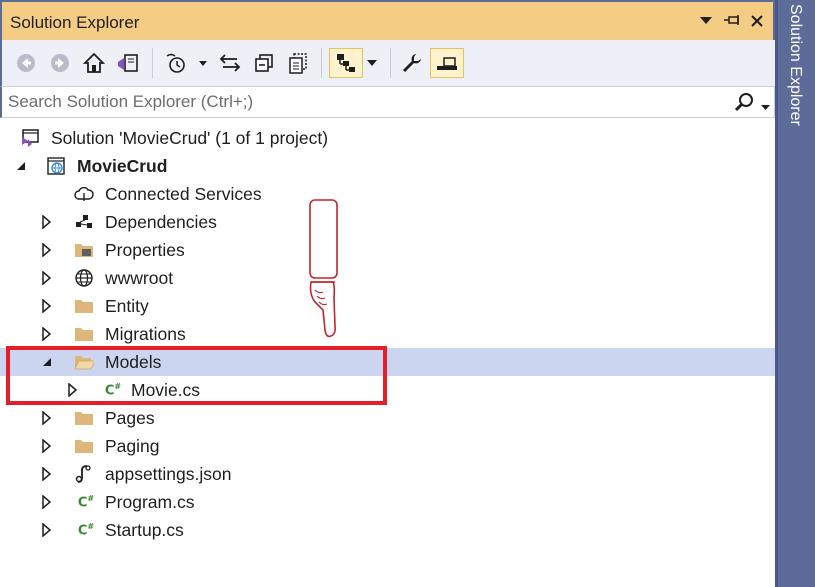 The height and width of the screenshot is (587, 815). What do you see at coordinates (387, 390) in the screenshot?
I see `tree-item-movie-cs: C# Movie.cs` at bounding box center [387, 390].